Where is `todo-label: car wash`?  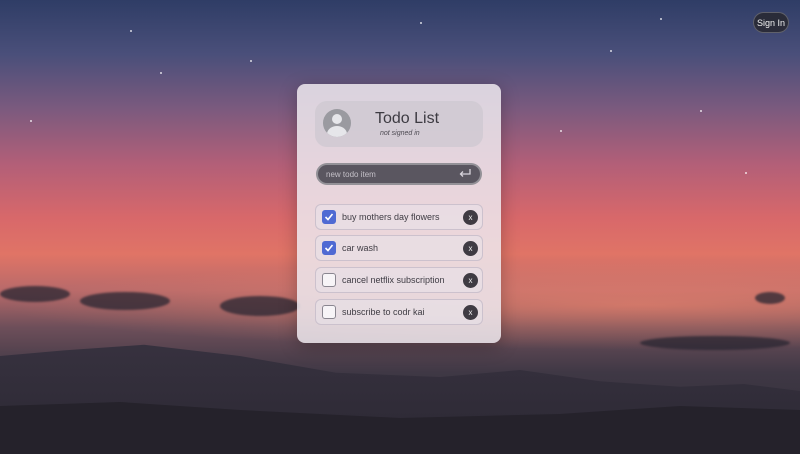 todo-label: car wash is located at coordinates (360, 248).